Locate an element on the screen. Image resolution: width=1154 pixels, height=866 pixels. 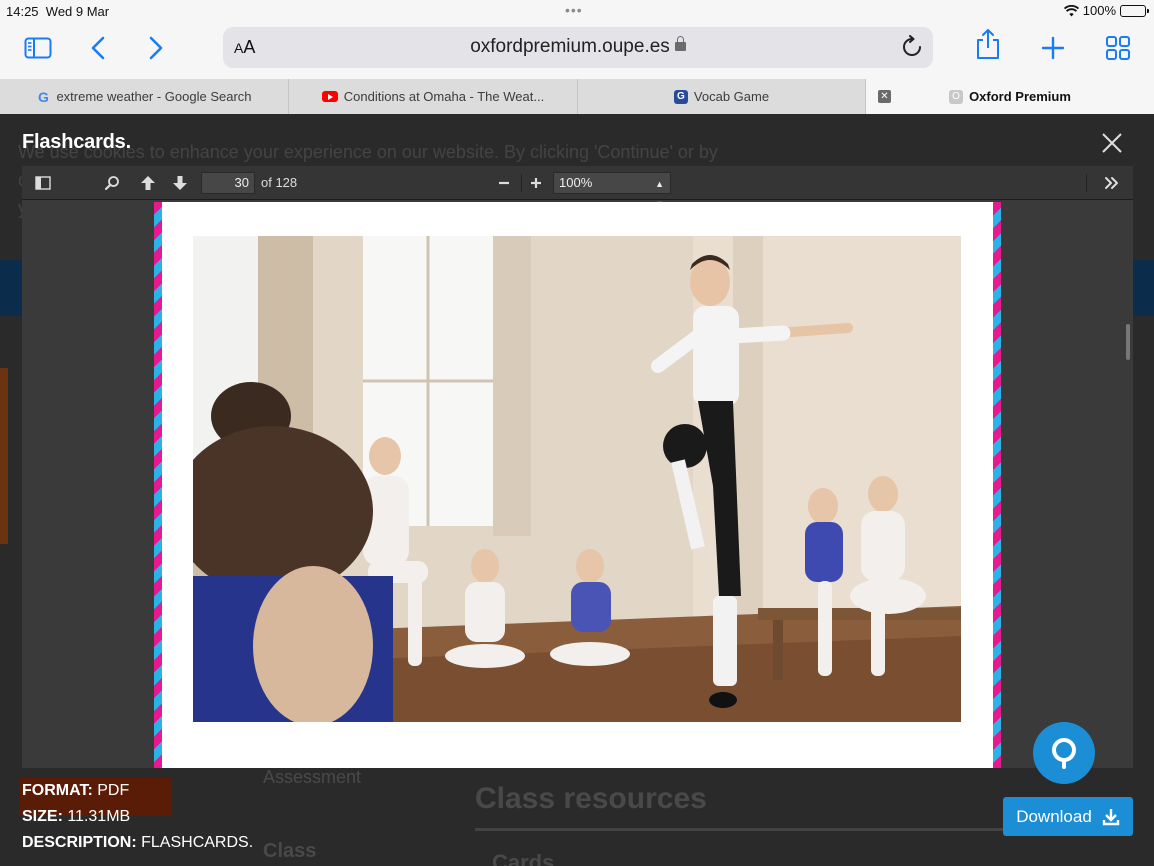
status-time: 14:25 Wed 9 Mar is located at coordinates (58, 11).